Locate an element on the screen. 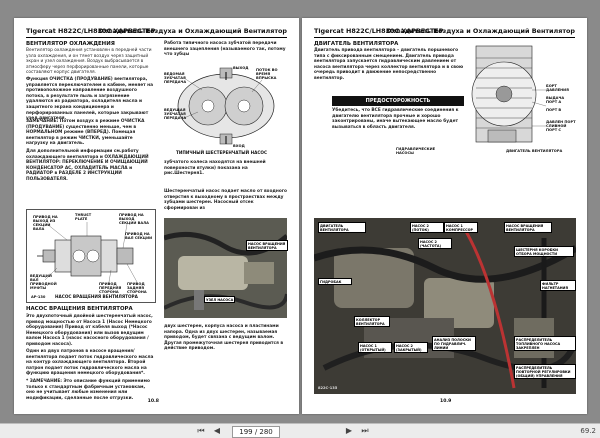 The width and height of the screenshot is (600, 438). figure-label: АНАЛИЗ ПОЛОСКИ ПО ГИДРАВЛИЧ. ЛИНИИ is located at coordinates (454, 343).